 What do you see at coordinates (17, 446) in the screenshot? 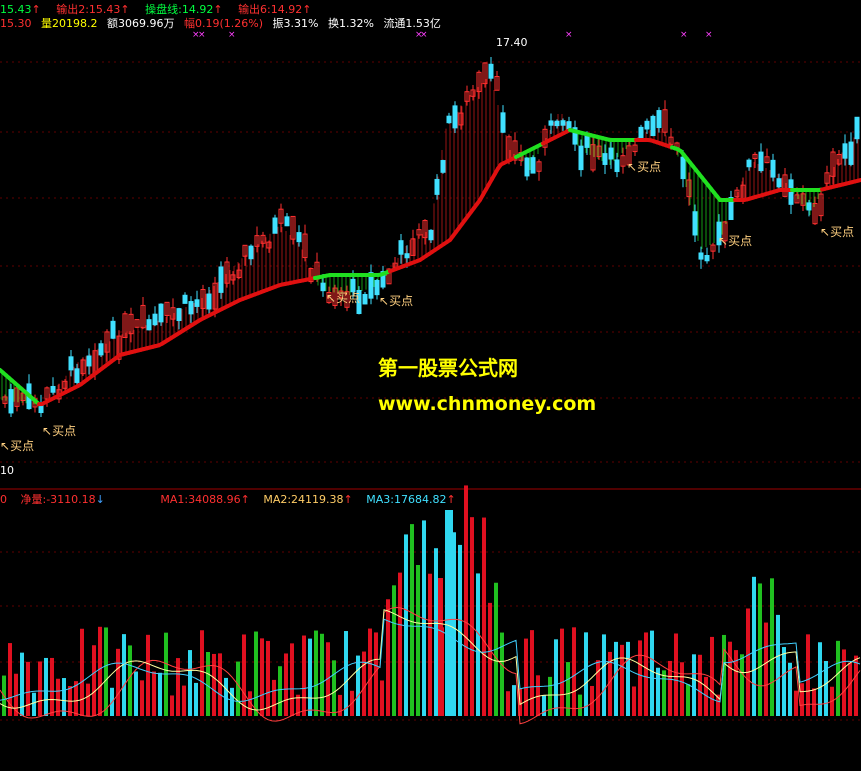
I see `buy-point-label-1: ↖买点` at bounding box center [17, 446].